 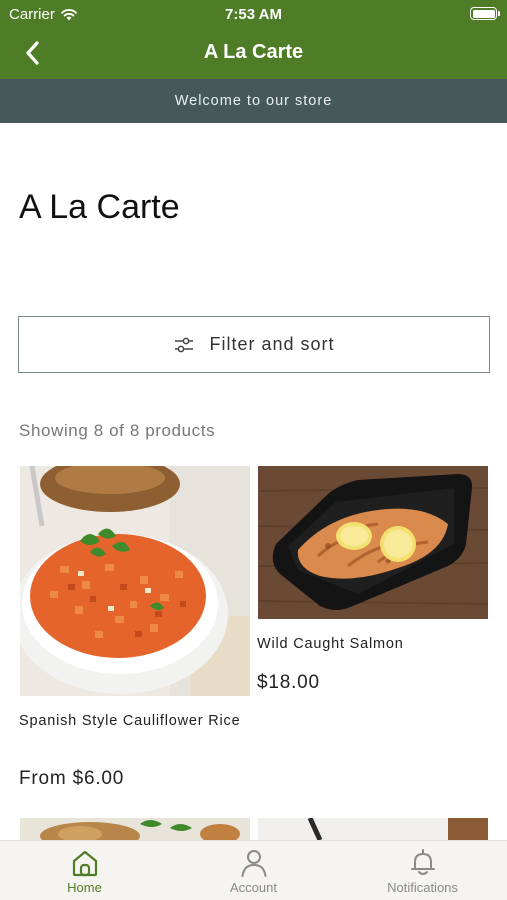 I want to click on page-title: A La Carte, so click(x=99, y=207).